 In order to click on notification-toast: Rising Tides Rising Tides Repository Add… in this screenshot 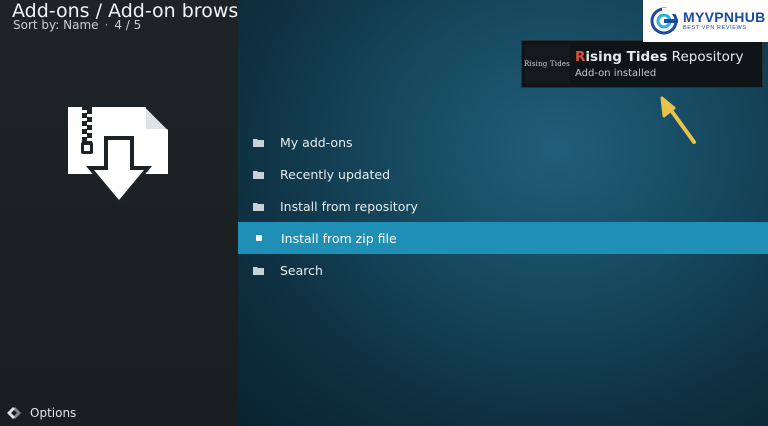, I will do `click(642, 64)`.